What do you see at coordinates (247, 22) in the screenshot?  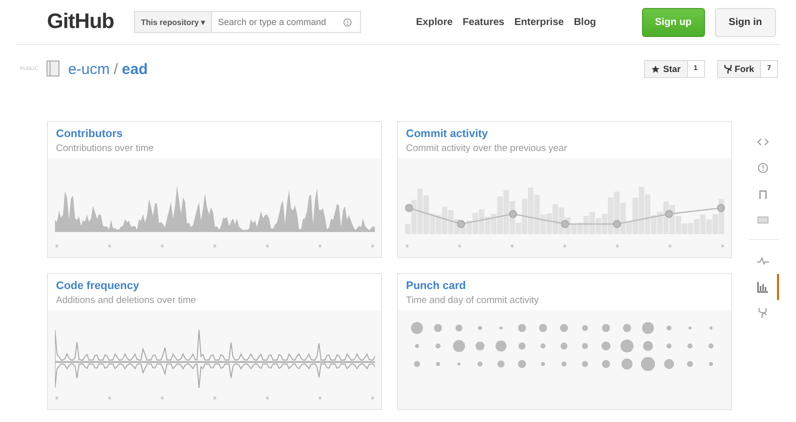 I see `search-field: This repository ▾ Search or type a command` at bounding box center [247, 22].